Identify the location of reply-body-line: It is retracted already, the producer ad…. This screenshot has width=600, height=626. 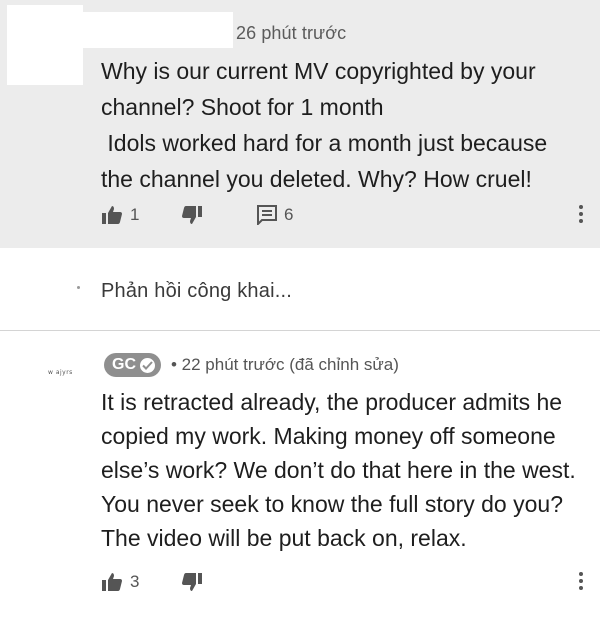
(332, 402).